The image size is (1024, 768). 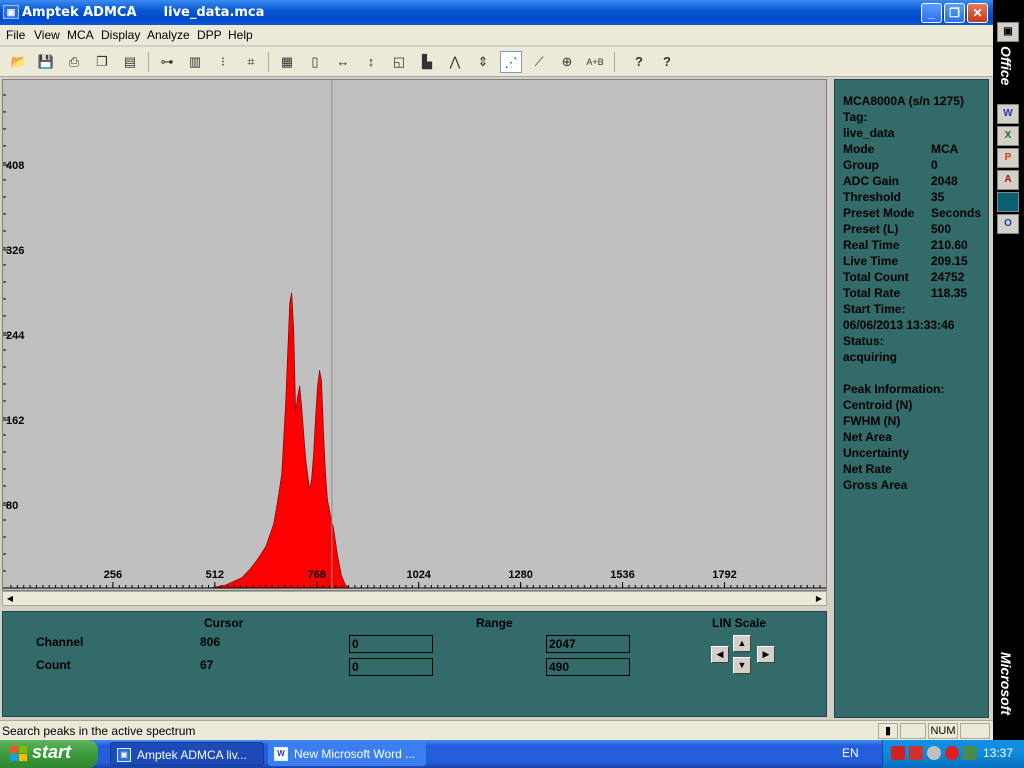 What do you see at coordinates (863, 341) in the screenshot?
I see `status-label: Status:` at bounding box center [863, 341].